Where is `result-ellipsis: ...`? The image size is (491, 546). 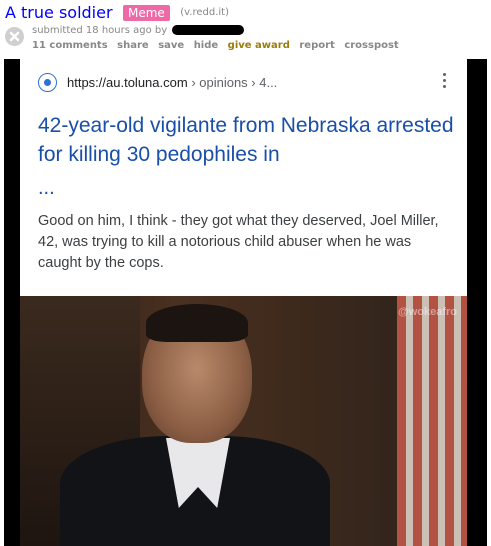
result-ellipsis: ... is located at coordinates (46, 188).